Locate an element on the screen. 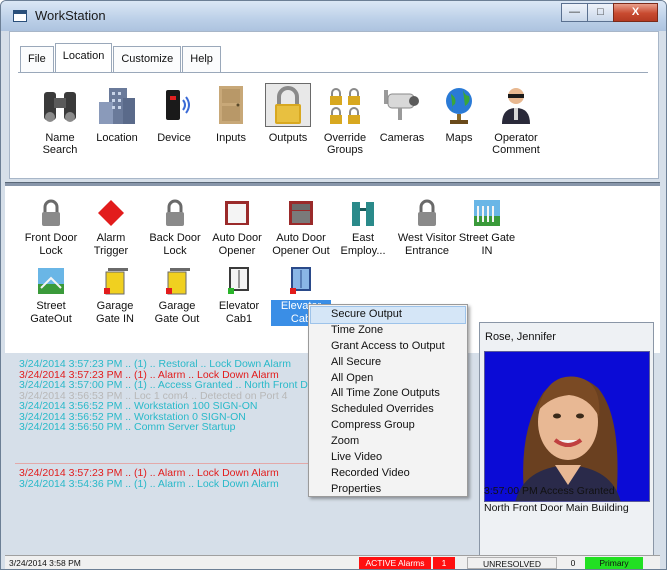  device-street-gate-out: Street GateOut is located at coordinates (51, 296).